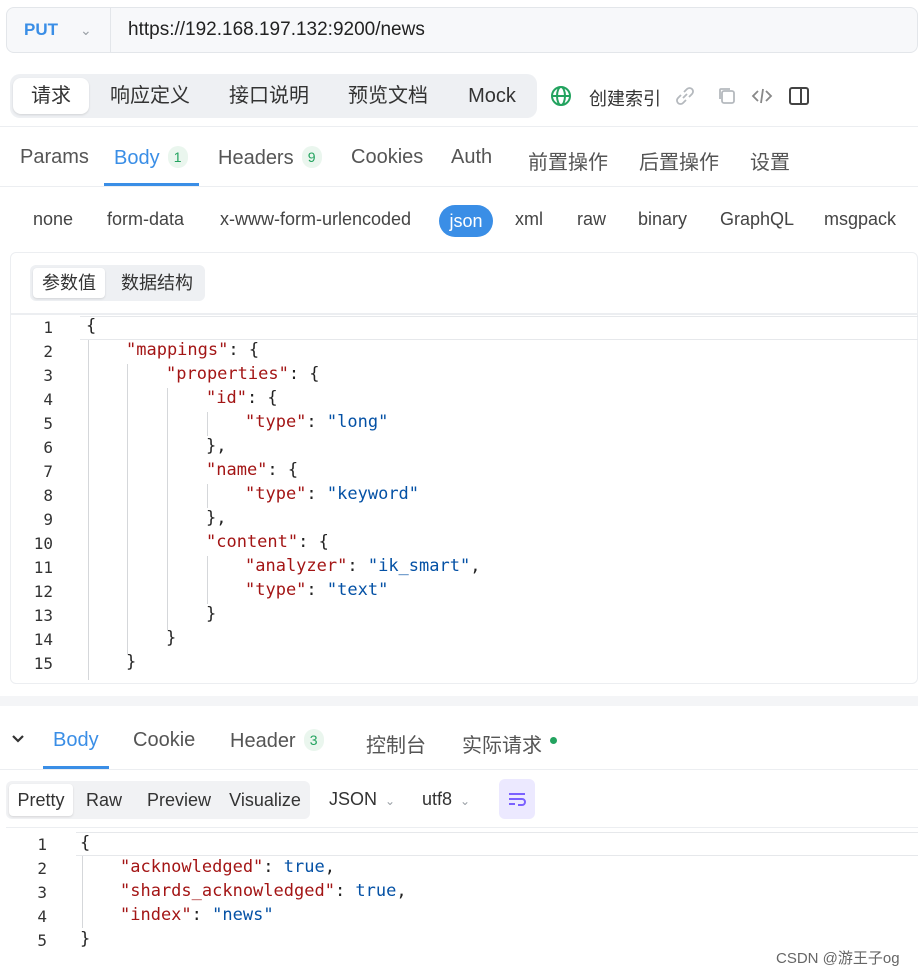 This screenshot has height=973, width=918. Describe the element at coordinates (471, 157) in the screenshot. I see `tab-auth: Auth` at that location.